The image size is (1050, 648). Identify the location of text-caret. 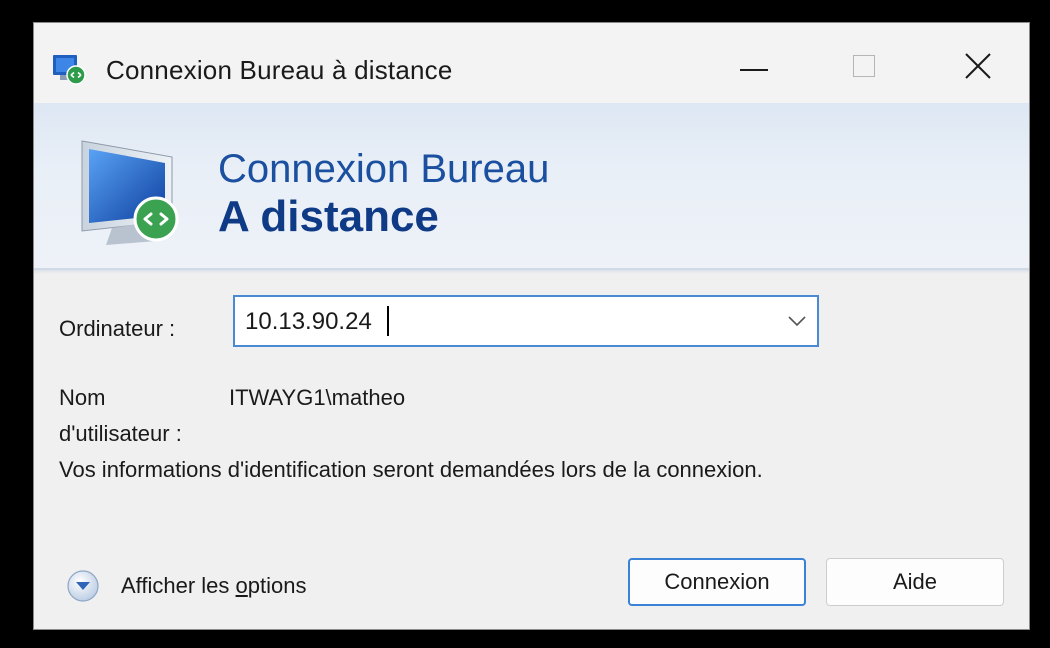
(388, 321).